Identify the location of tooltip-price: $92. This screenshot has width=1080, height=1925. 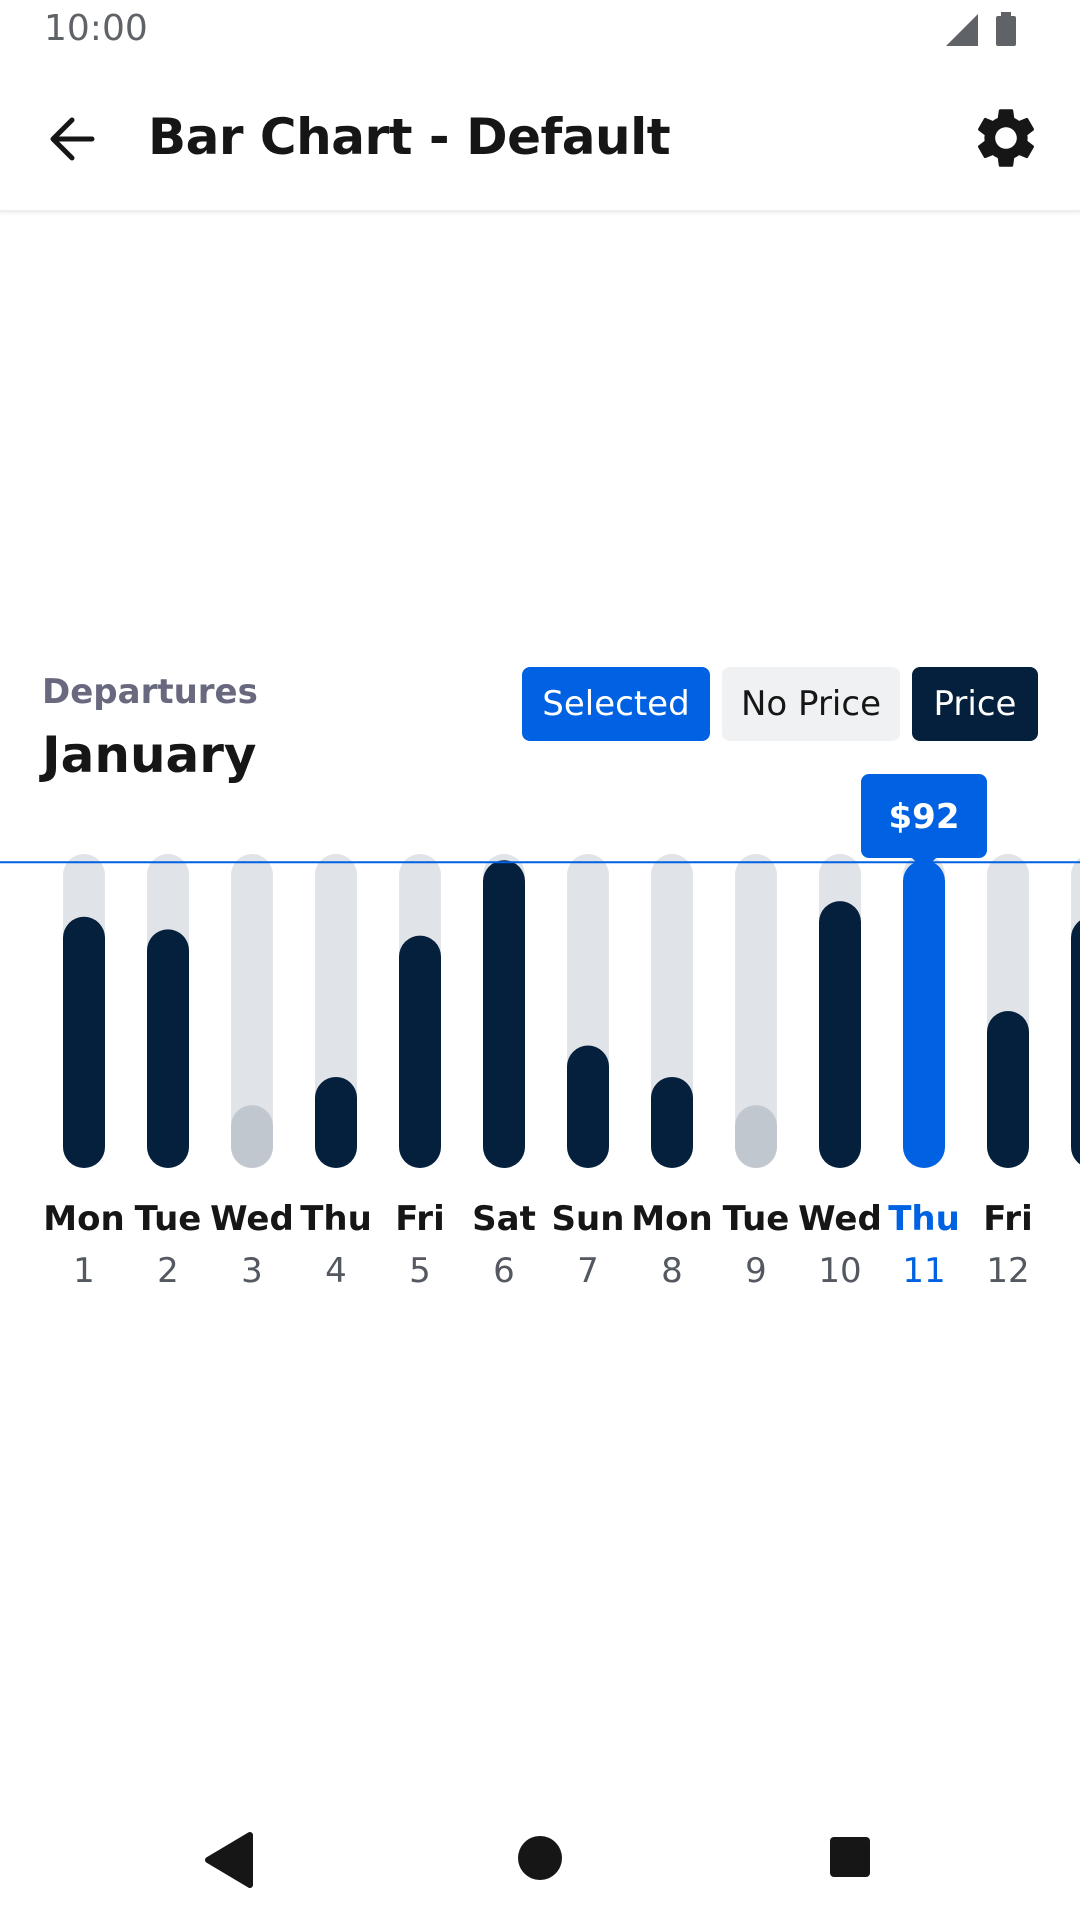
(924, 817).